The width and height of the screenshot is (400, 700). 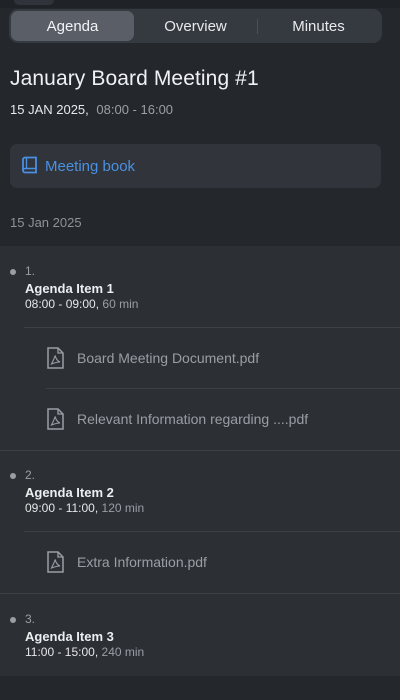 I want to click on agenda-item-name: Agenda Item 3, so click(x=69, y=636).